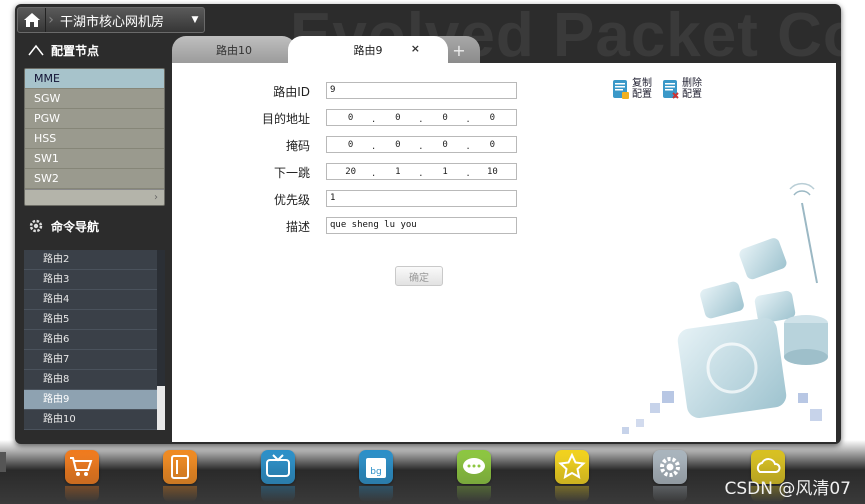 Image resolution: width=865 pixels, height=504 pixels. Describe the element at coordinates (94, 320) in the screenshot. I see `command-item-route5: 路由5` at that location.